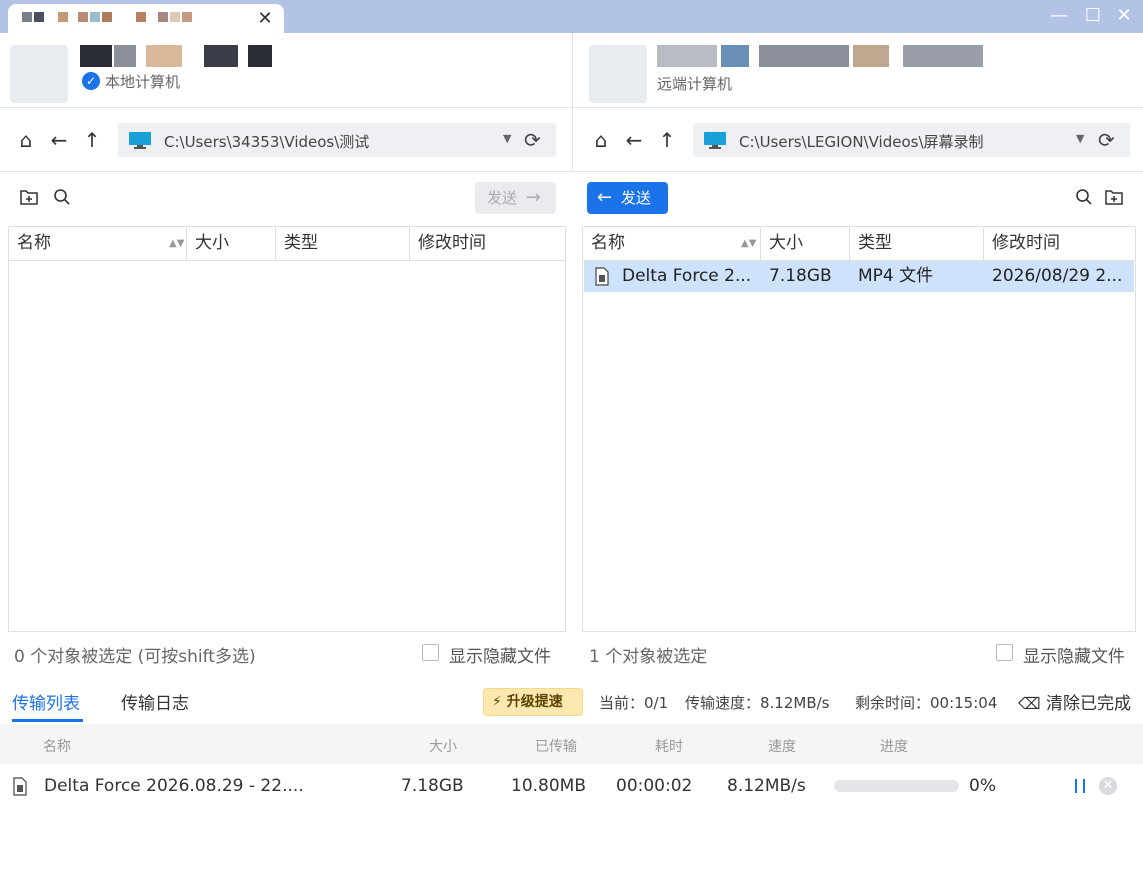 This screenshot has width=1143, height=892. What do you see at coordinates (648, 657) in the screenshot?
I see `remote-selection-status: 1 个对象被选定` at bounding box center [648, 657].